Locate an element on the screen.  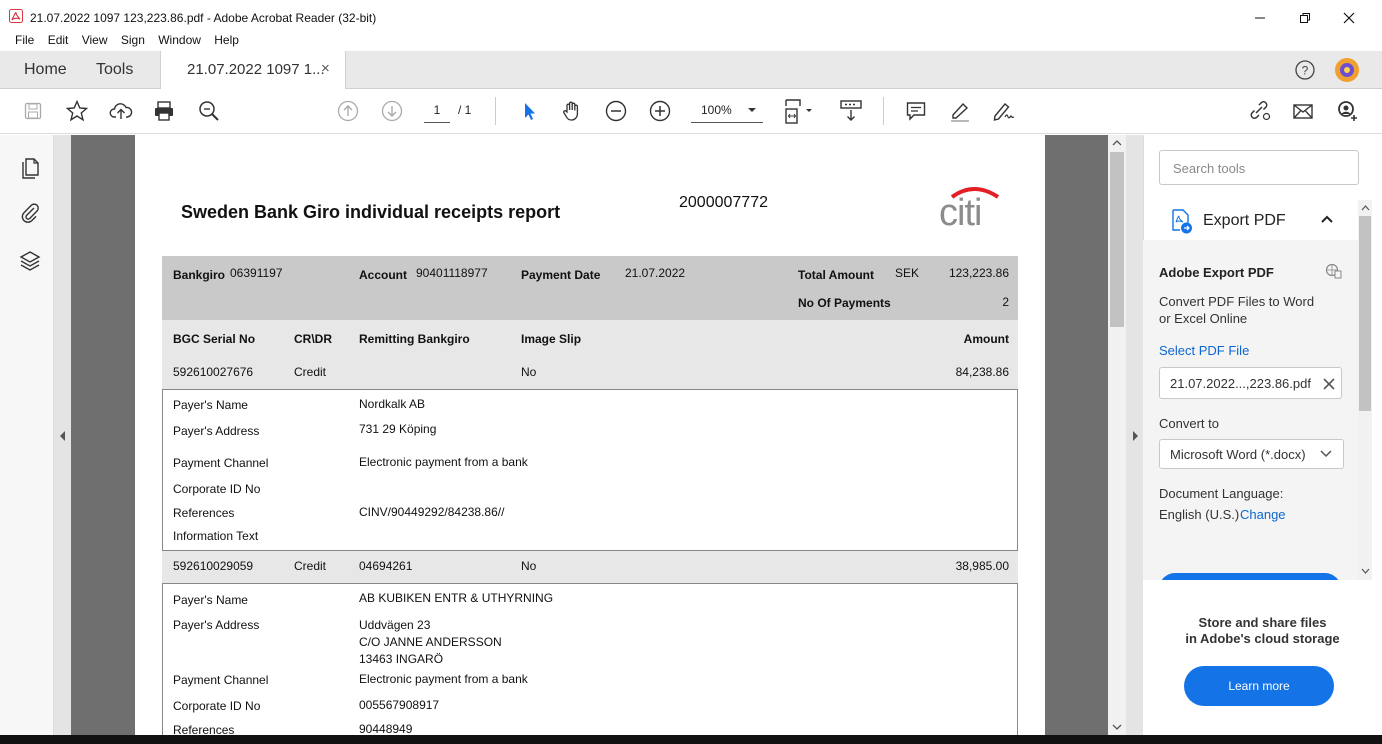
tab-document: 21.07.2022 1097 1... × is located at coordinates (253, 70).